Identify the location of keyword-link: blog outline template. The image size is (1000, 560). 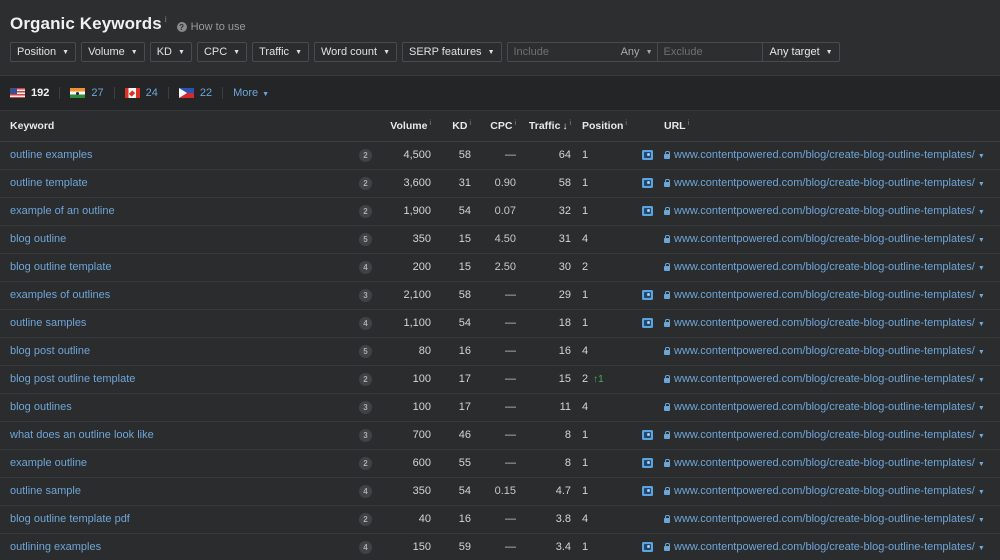
(61, 267).